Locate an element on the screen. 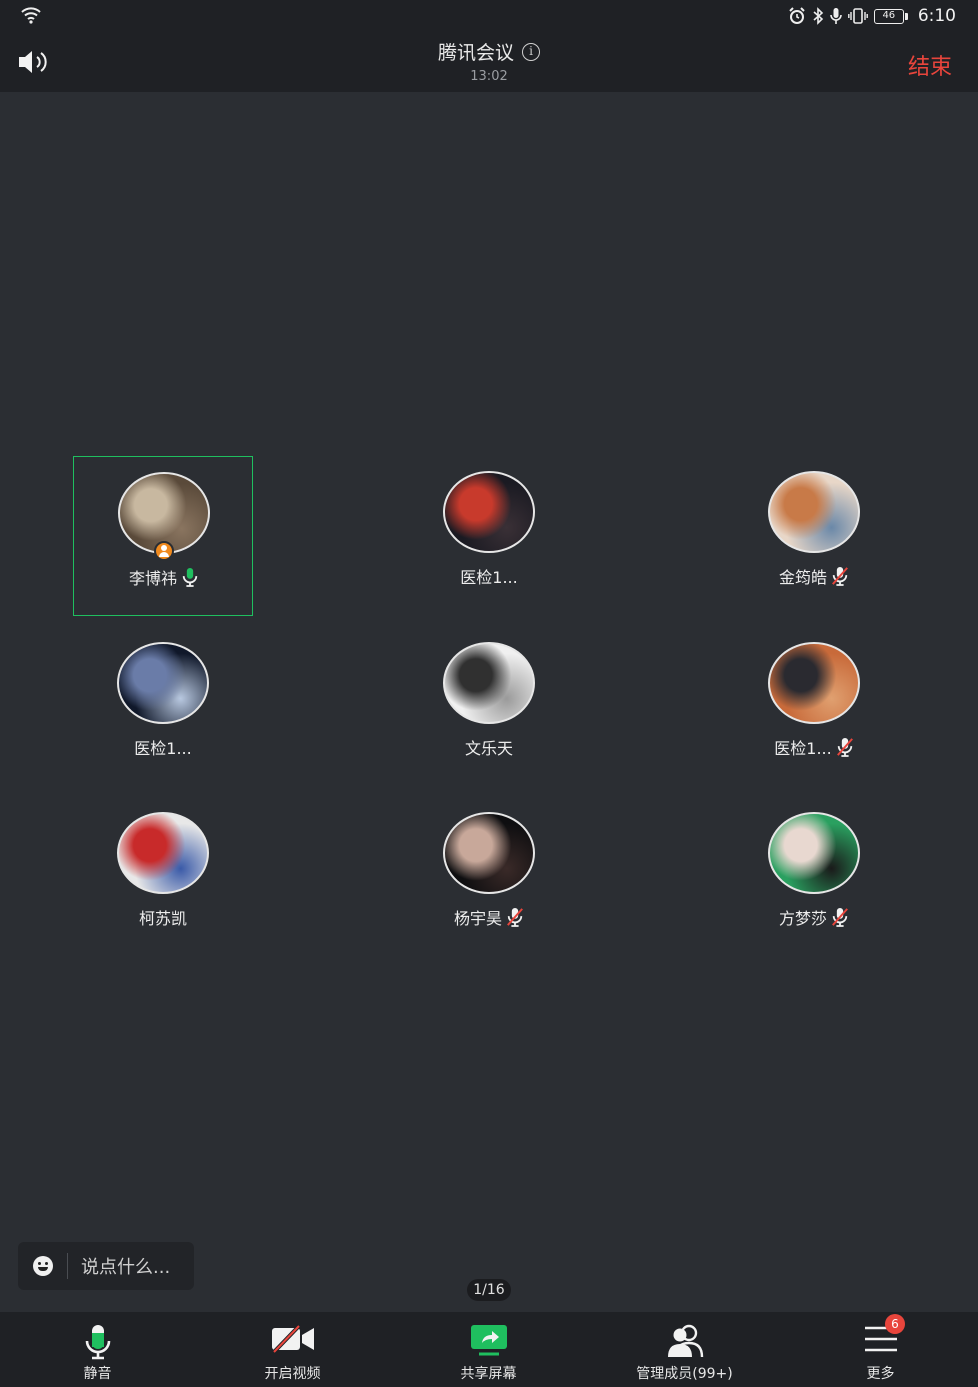 This screenshot has width=978, height=1387. alarm-icon is located at coordinates (797, 15).